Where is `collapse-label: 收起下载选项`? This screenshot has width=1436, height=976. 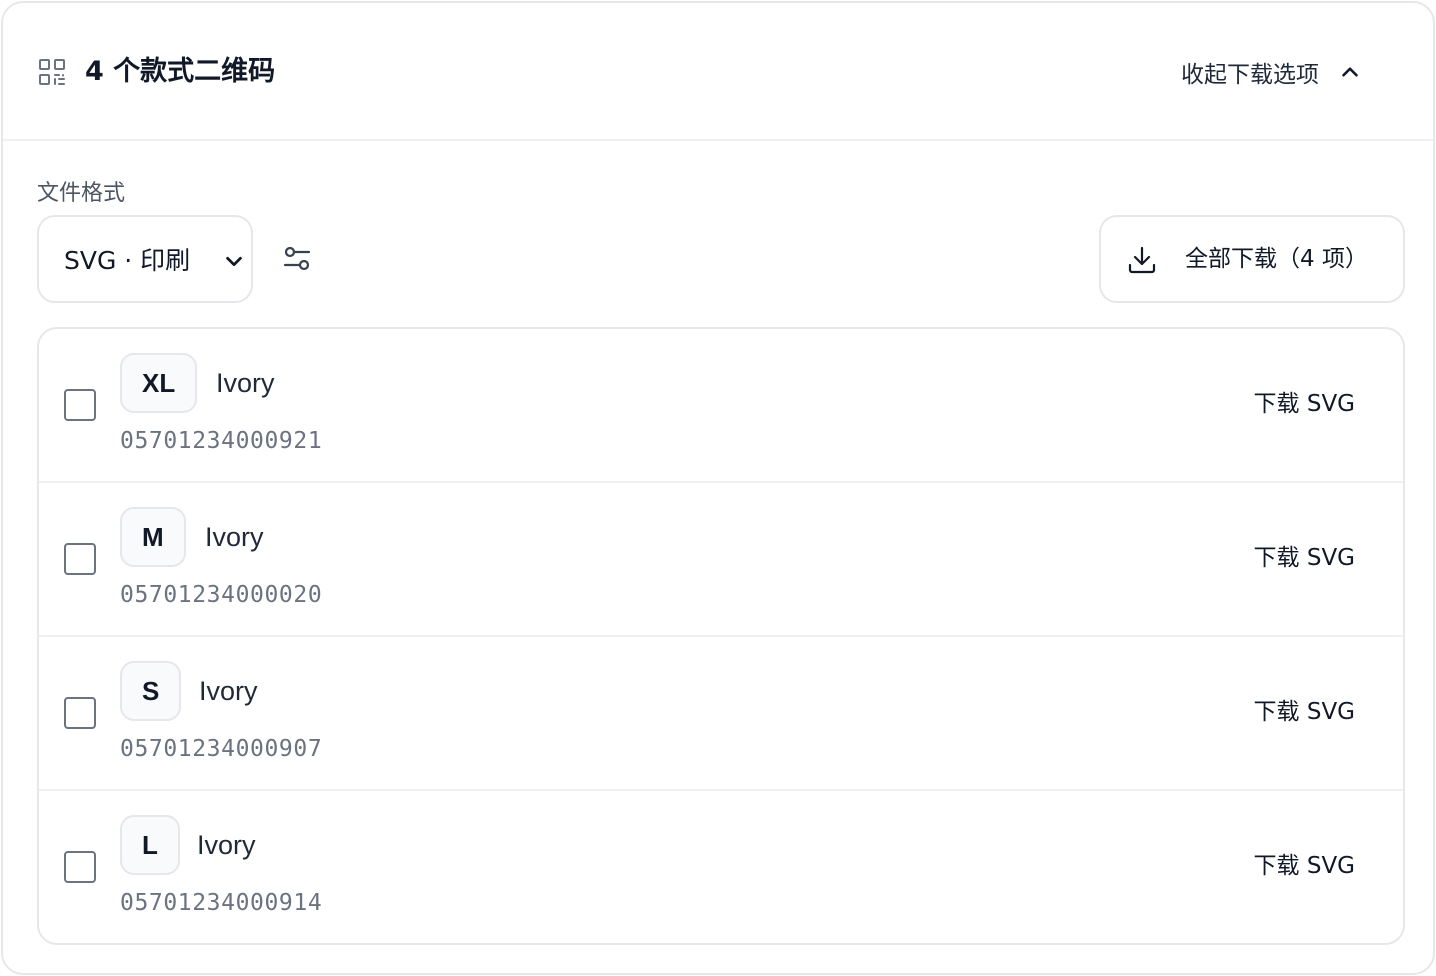 collapse-label: 收起下载选项 is located at coordinates (1250, 75).